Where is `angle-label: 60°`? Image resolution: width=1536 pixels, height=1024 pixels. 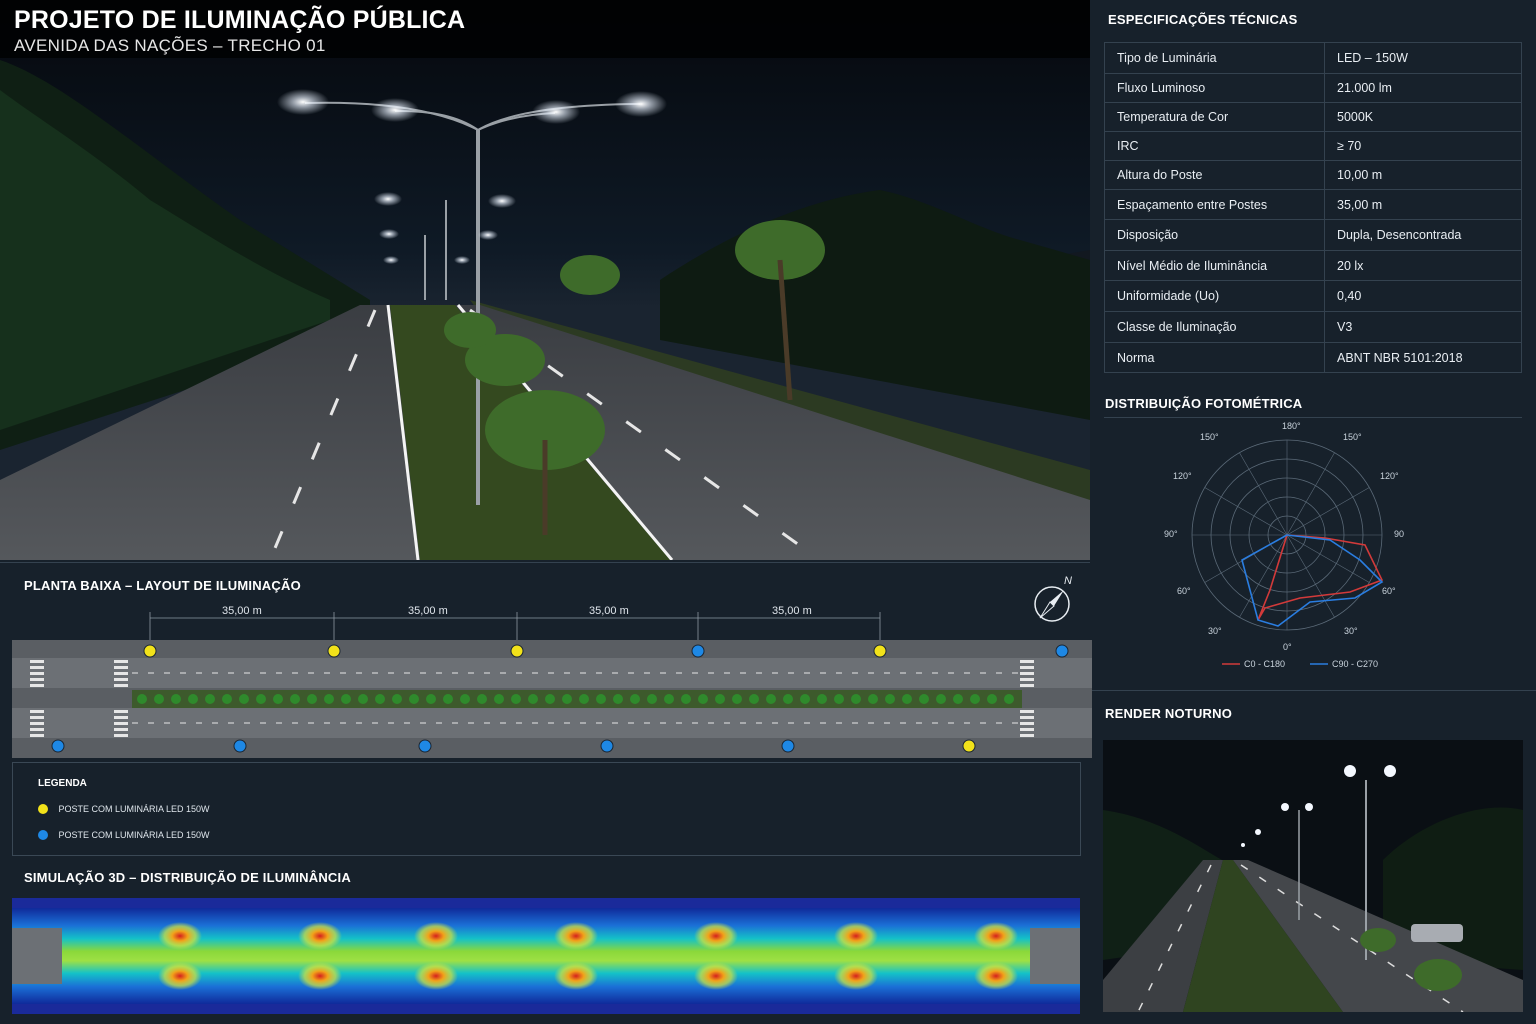 angle-label: 60° is located at coordinates (1184, 591).